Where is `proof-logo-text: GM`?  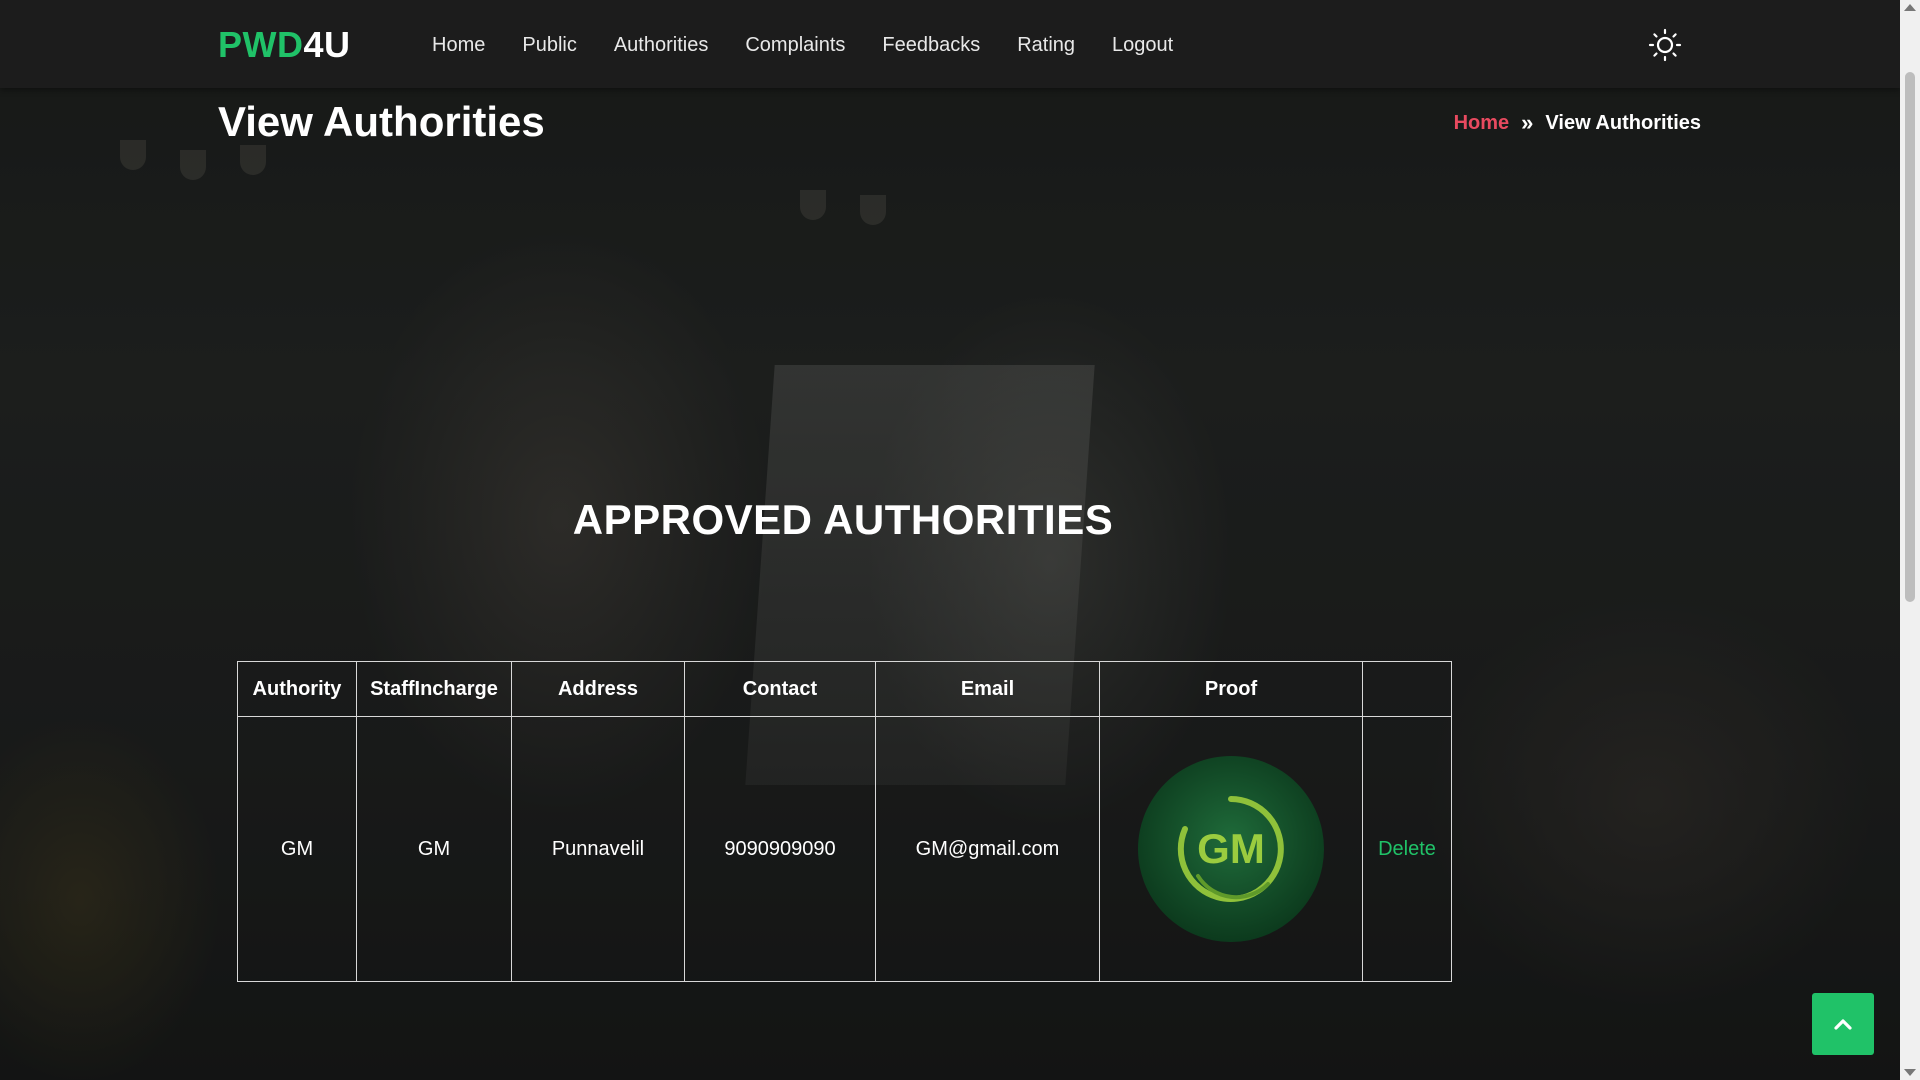
proof-logo-text: GM is located at coordinates (1231, 848).